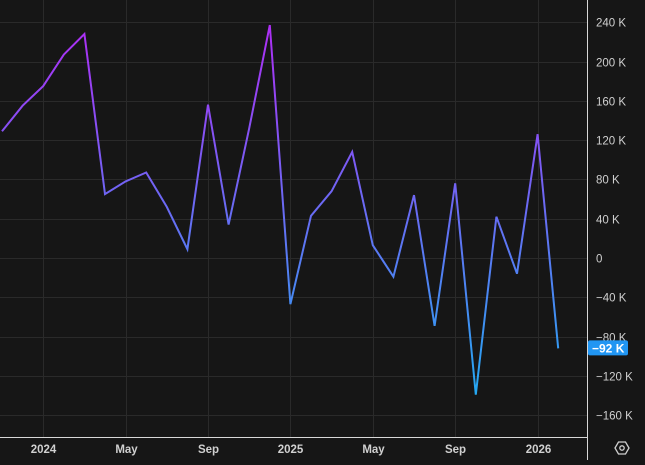 The height and width of the screenshot is (465, 645). I want to click on y-tick-label: 160 K, so click(611, 103).